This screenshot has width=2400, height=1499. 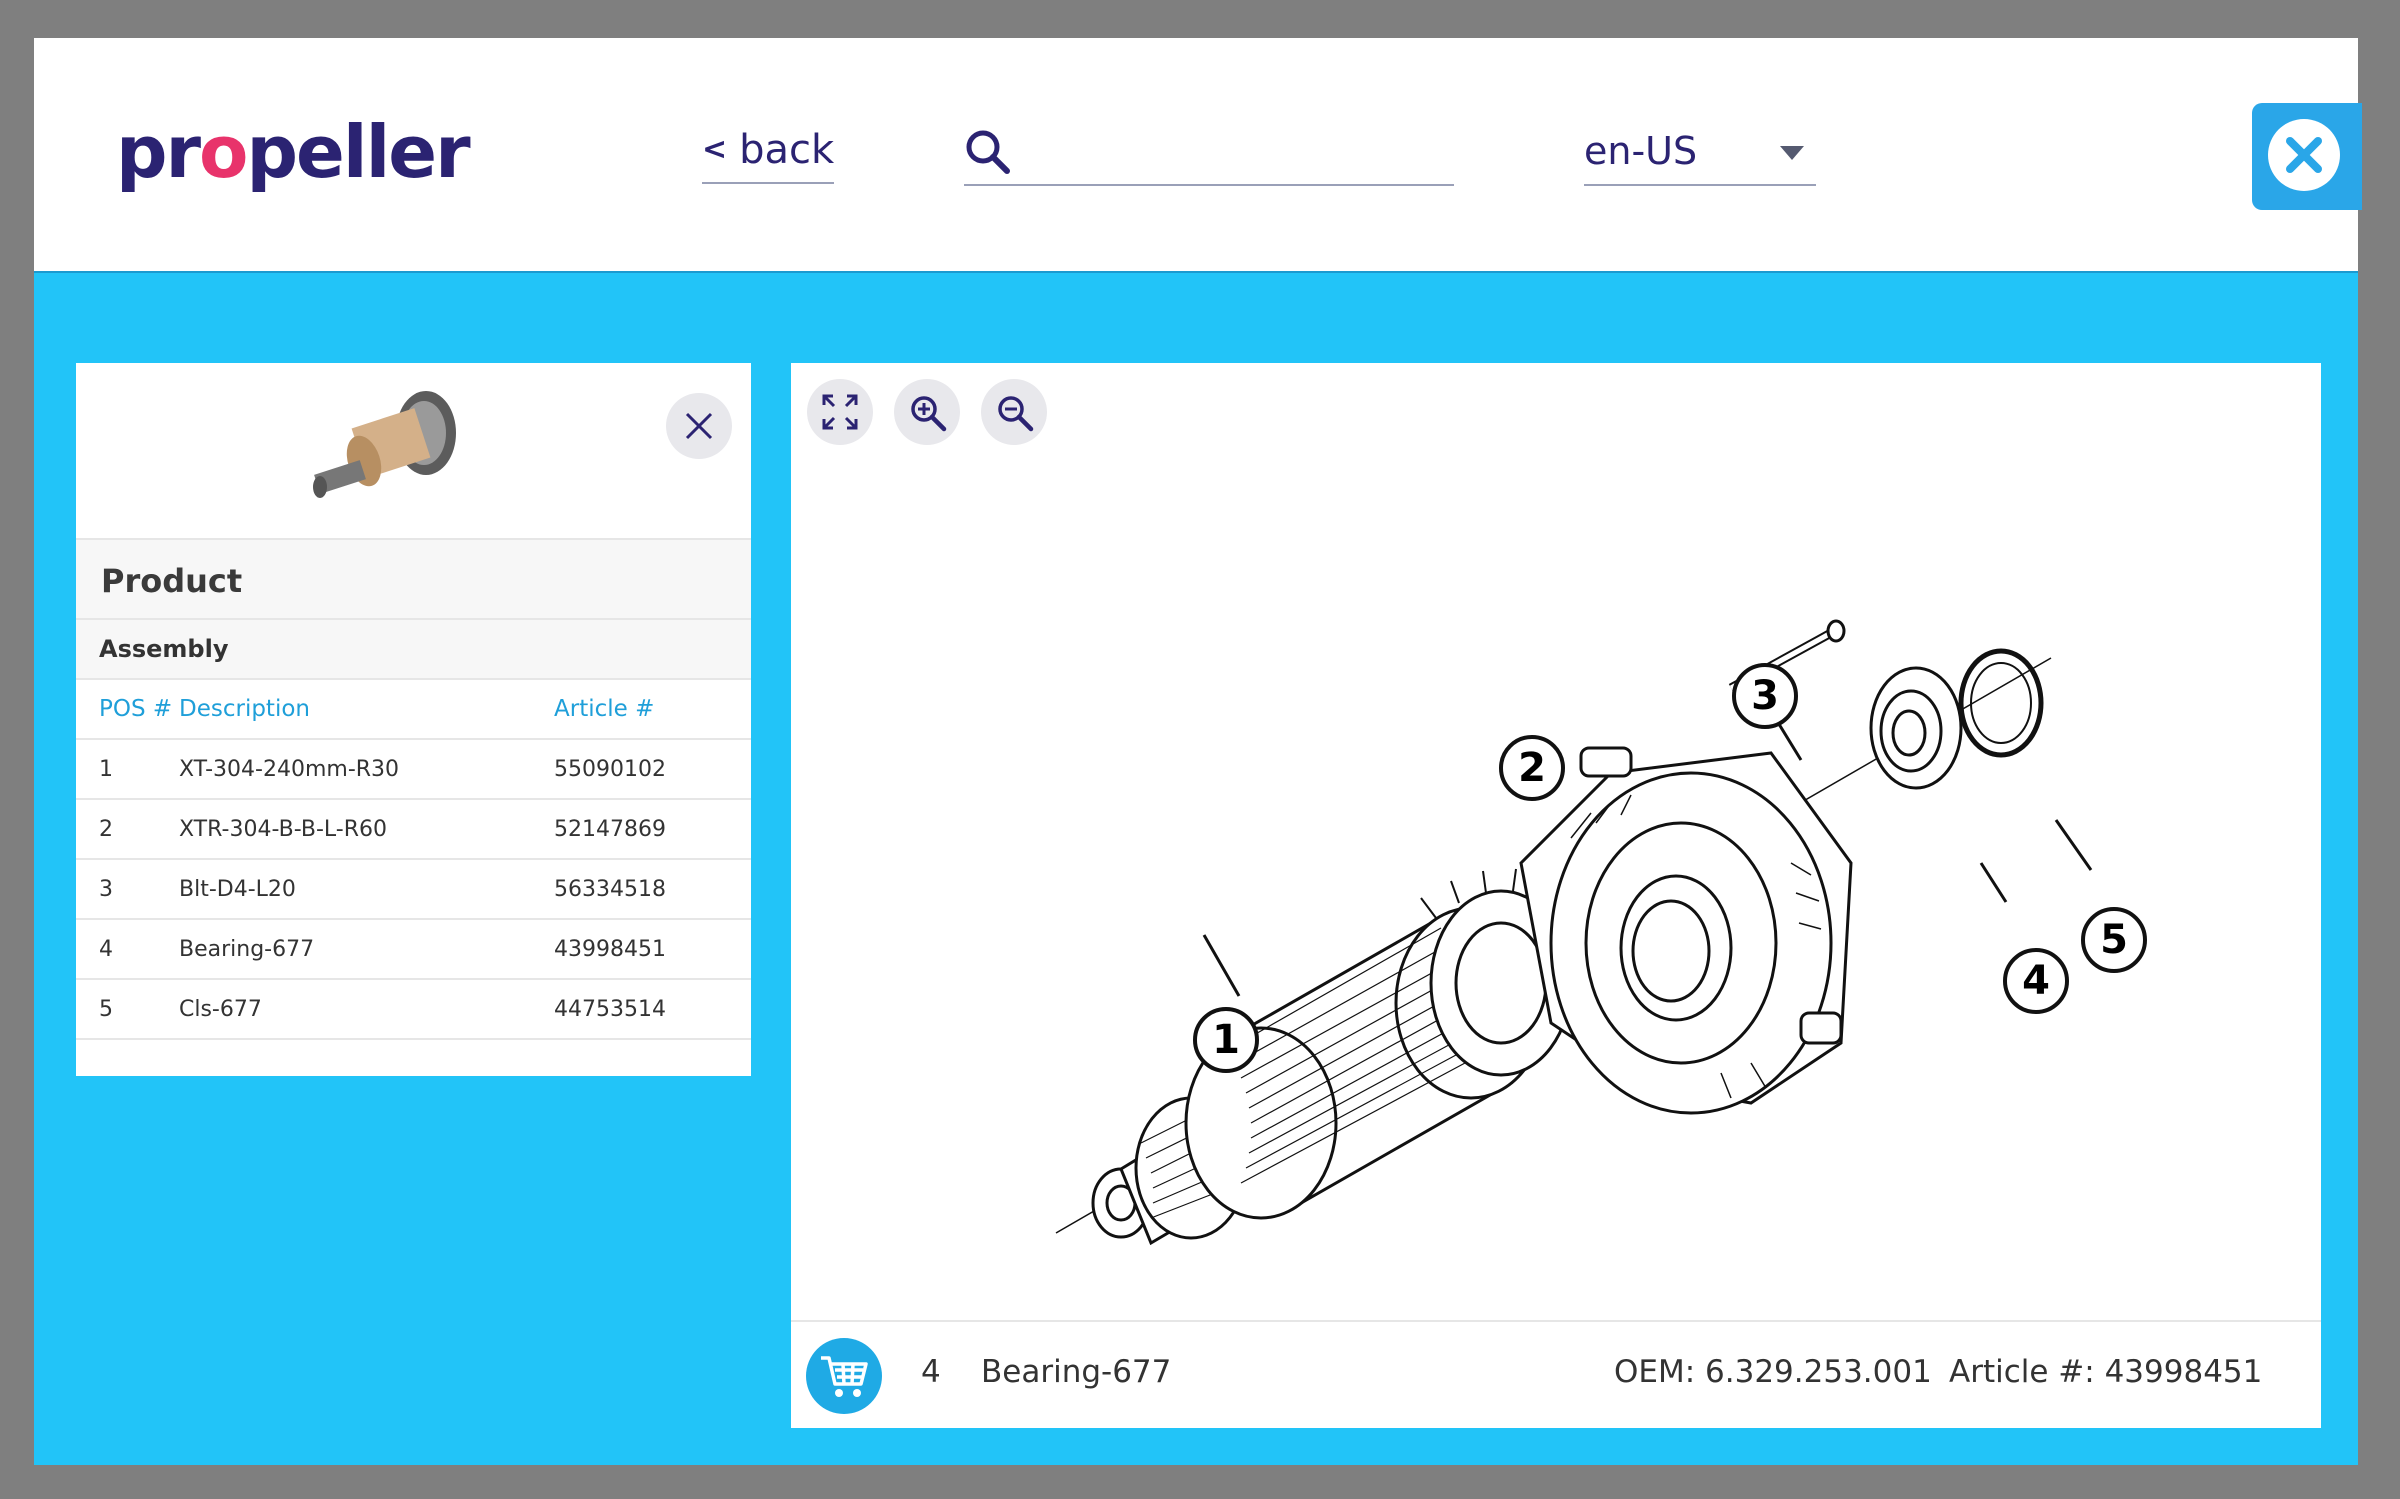 What do you see at coordinates (366, 949) in the screenshot?
I see `cell-description: Bearing-677` at bounding box center [366, 949].